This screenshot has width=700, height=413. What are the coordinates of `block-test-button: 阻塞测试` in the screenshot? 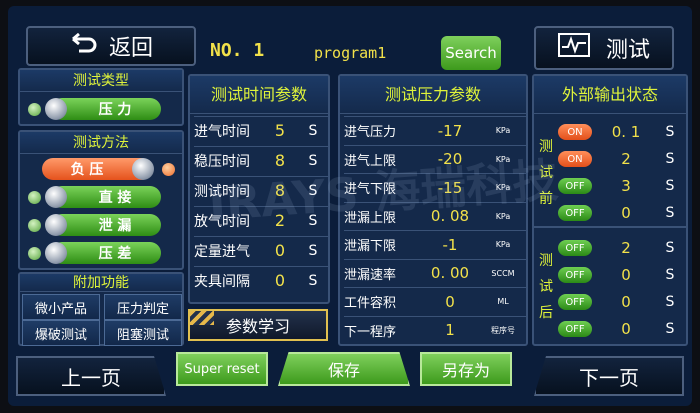 It's located at (143, 333).